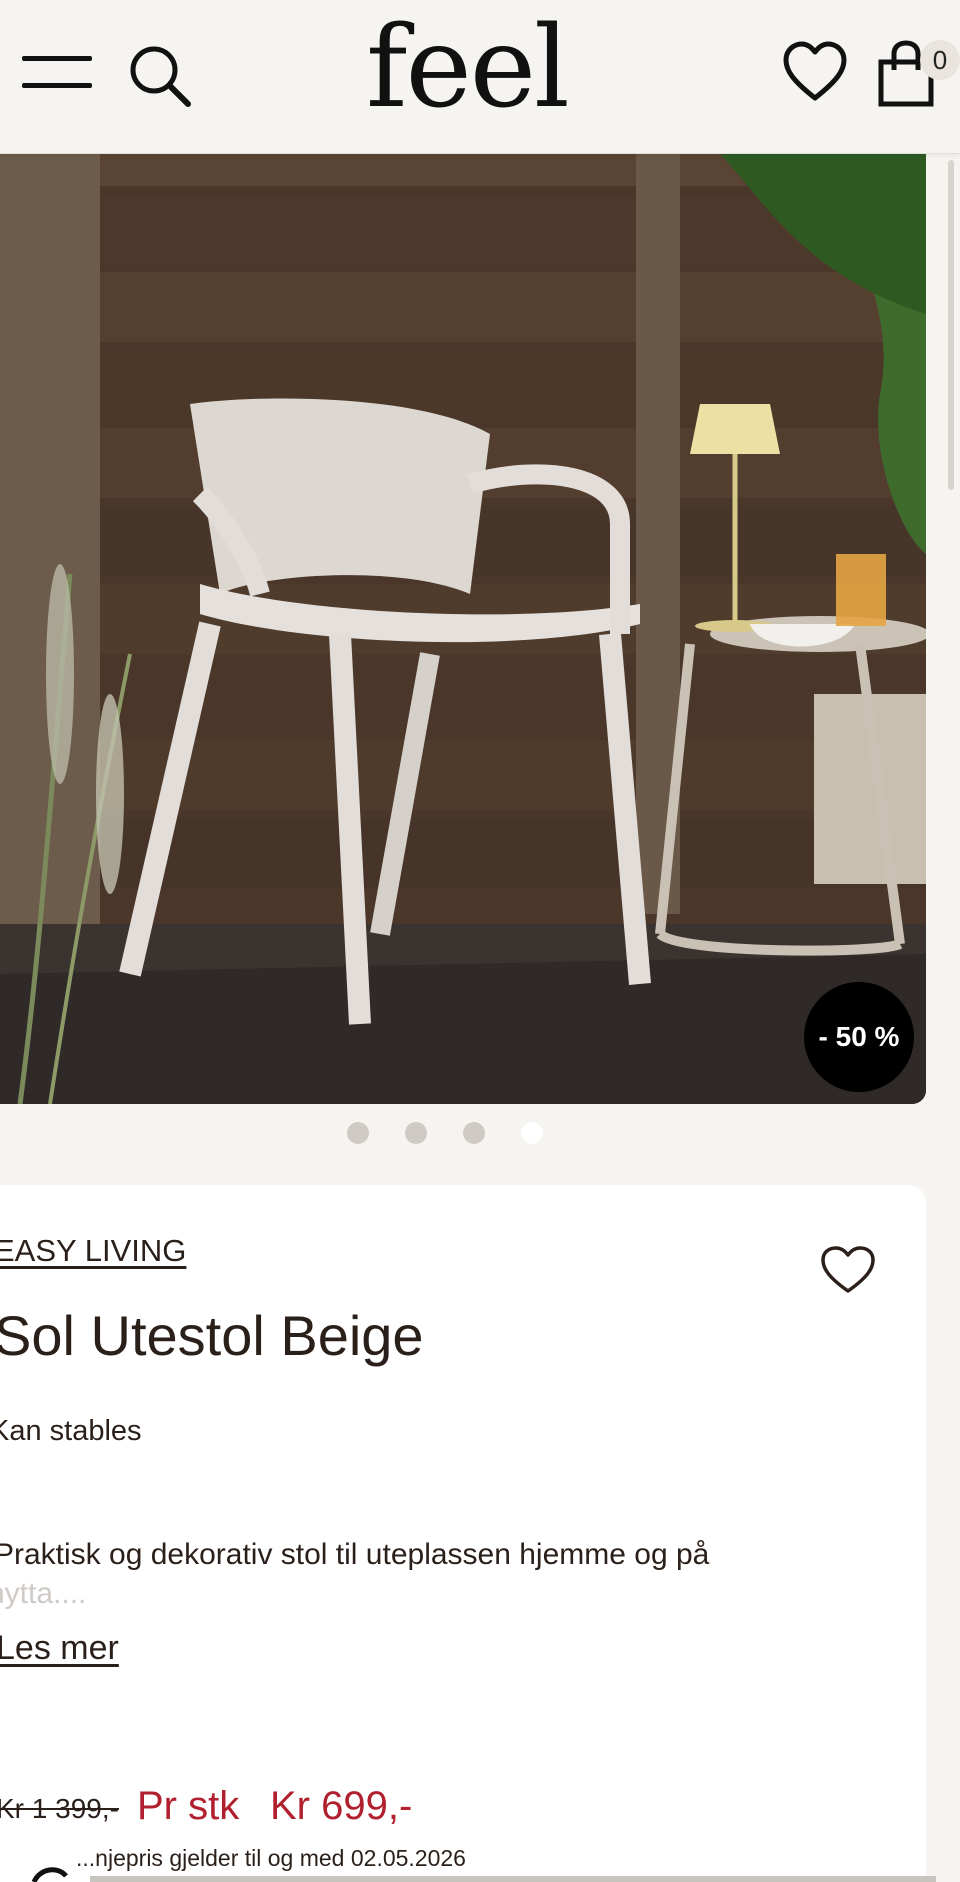  I want to click on price-unit-label: Pr stk, so click(188, 1806).